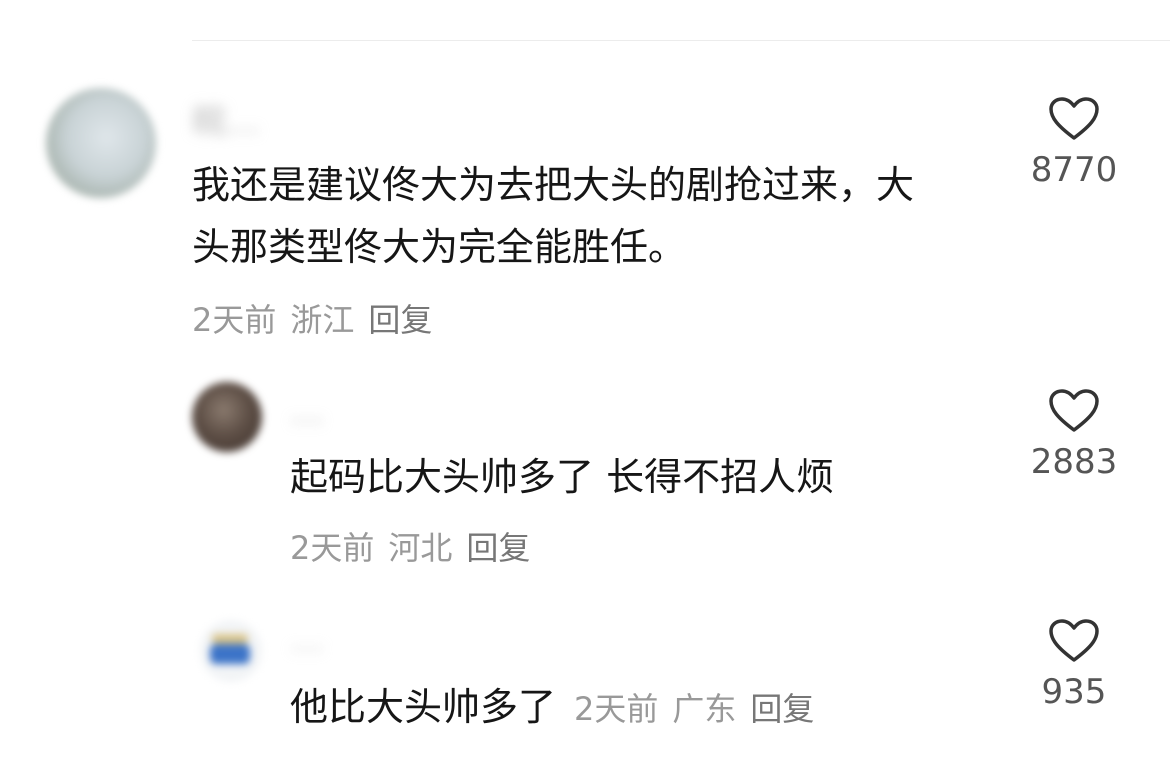 The height and width of the screenshot is (762, 1170). I want to click on like-button: 8770, so click(1074, 143).